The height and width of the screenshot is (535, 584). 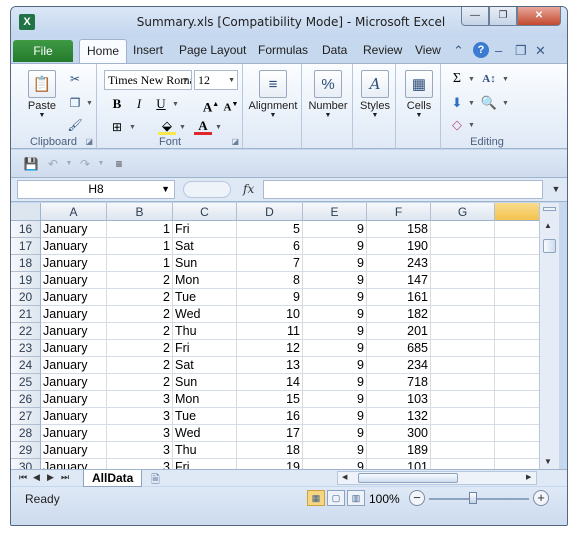 What do you see at coordinates (167, 126) in the screenshot?
I see `fill-color-icon: ⬙` at bounding box center [167, 126].